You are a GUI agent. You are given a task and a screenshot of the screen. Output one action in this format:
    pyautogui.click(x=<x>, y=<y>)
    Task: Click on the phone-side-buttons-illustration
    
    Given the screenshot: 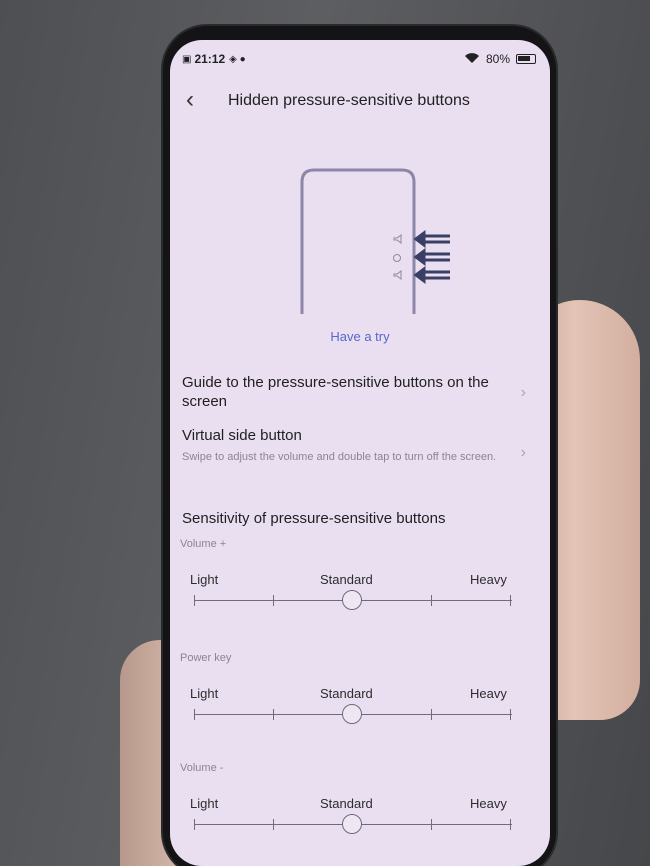 What is the action you would take?
    pyautogui.click(x=378, y=244)
    